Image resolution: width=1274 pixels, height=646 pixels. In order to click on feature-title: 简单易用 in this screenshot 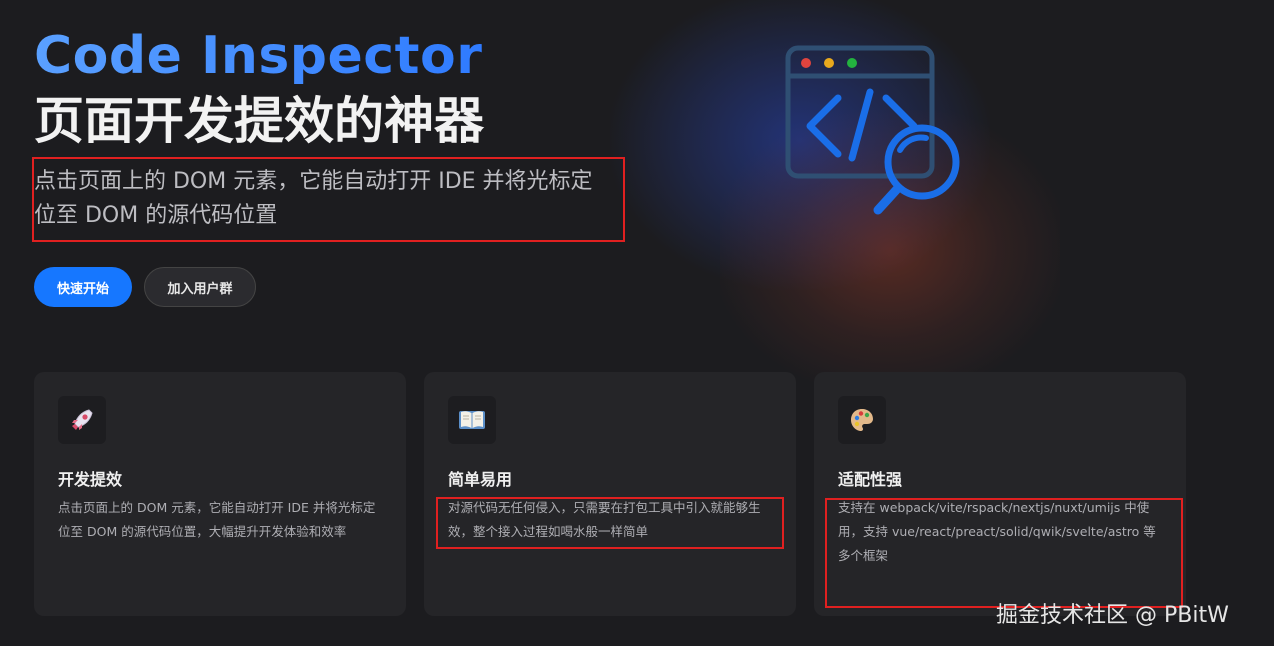, I will do `click(480, 479)`.